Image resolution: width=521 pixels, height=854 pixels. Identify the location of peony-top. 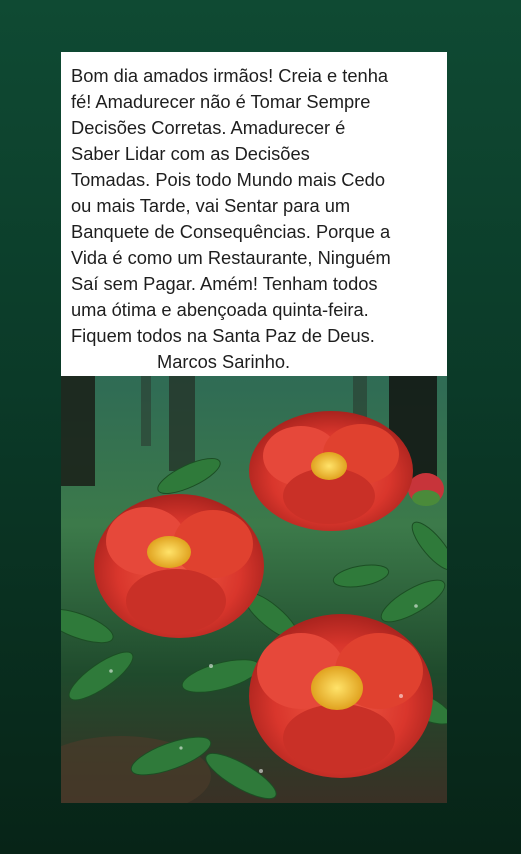
(331, 471).